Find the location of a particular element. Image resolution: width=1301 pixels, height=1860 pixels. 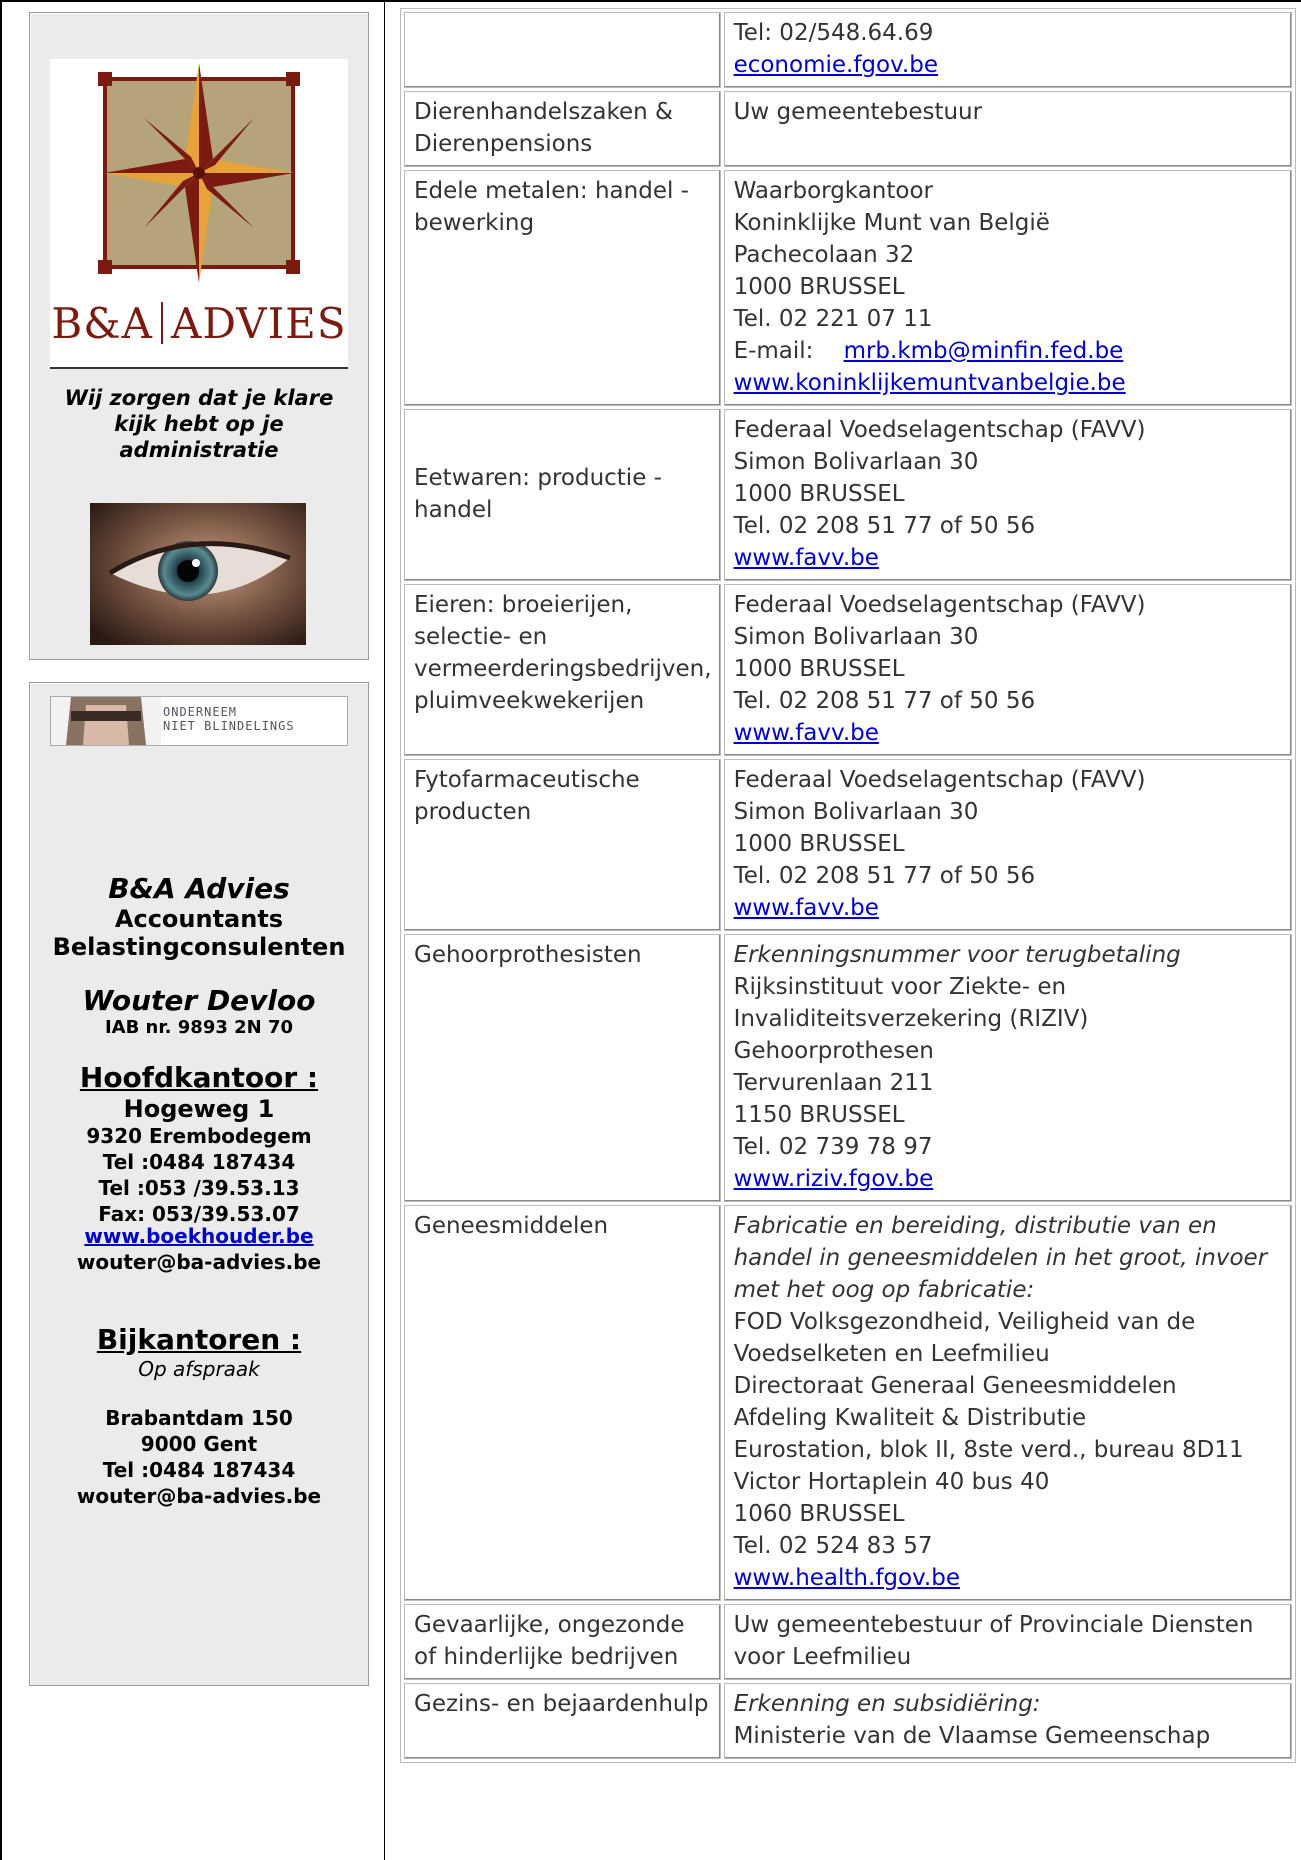

authority-line: Tervurenlaan 211 is located at coordinates (833, 1083).